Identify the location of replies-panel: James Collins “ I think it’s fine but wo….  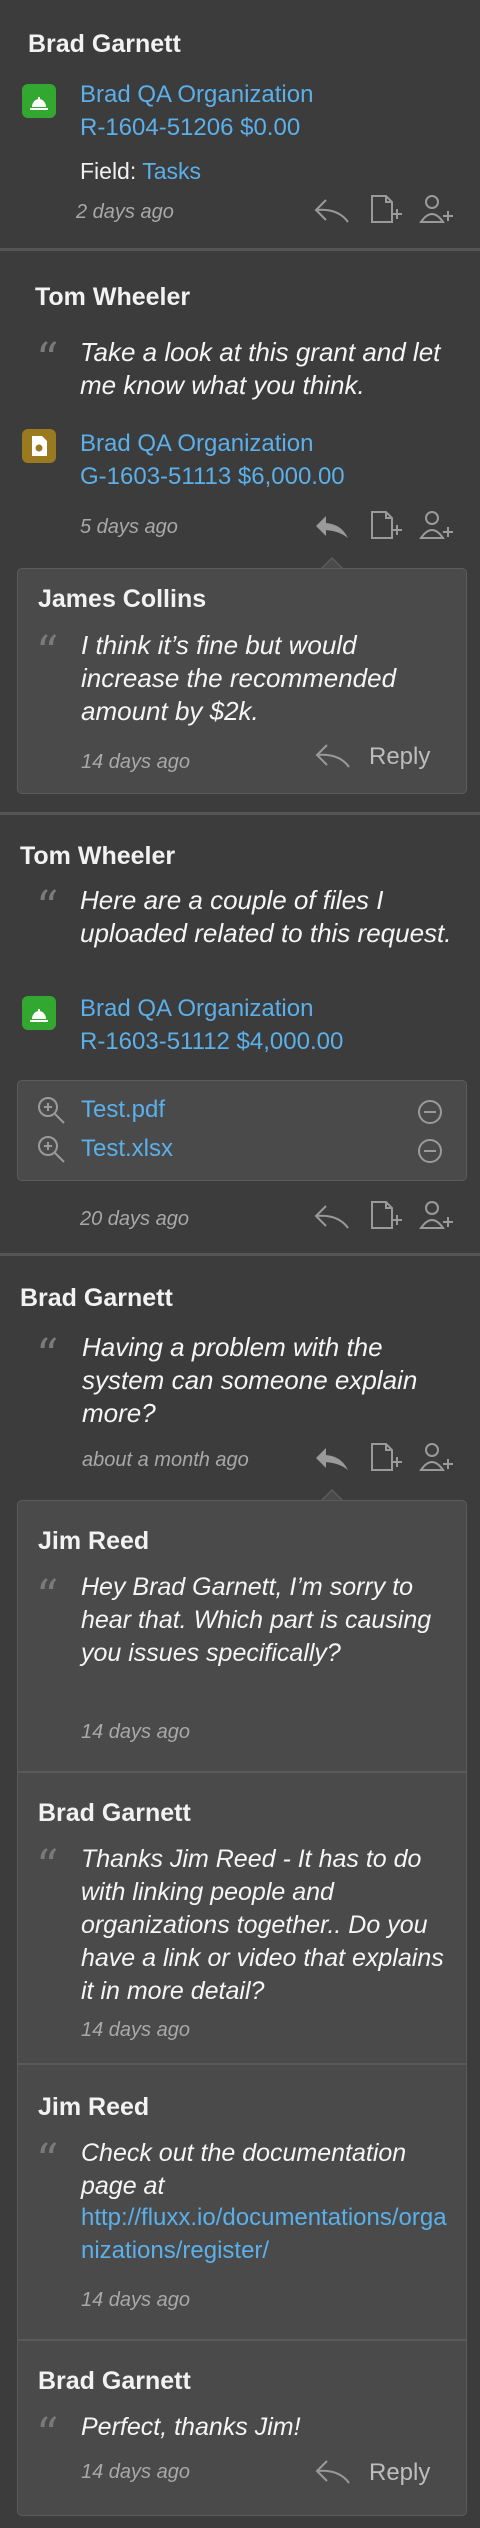
(242, 681).